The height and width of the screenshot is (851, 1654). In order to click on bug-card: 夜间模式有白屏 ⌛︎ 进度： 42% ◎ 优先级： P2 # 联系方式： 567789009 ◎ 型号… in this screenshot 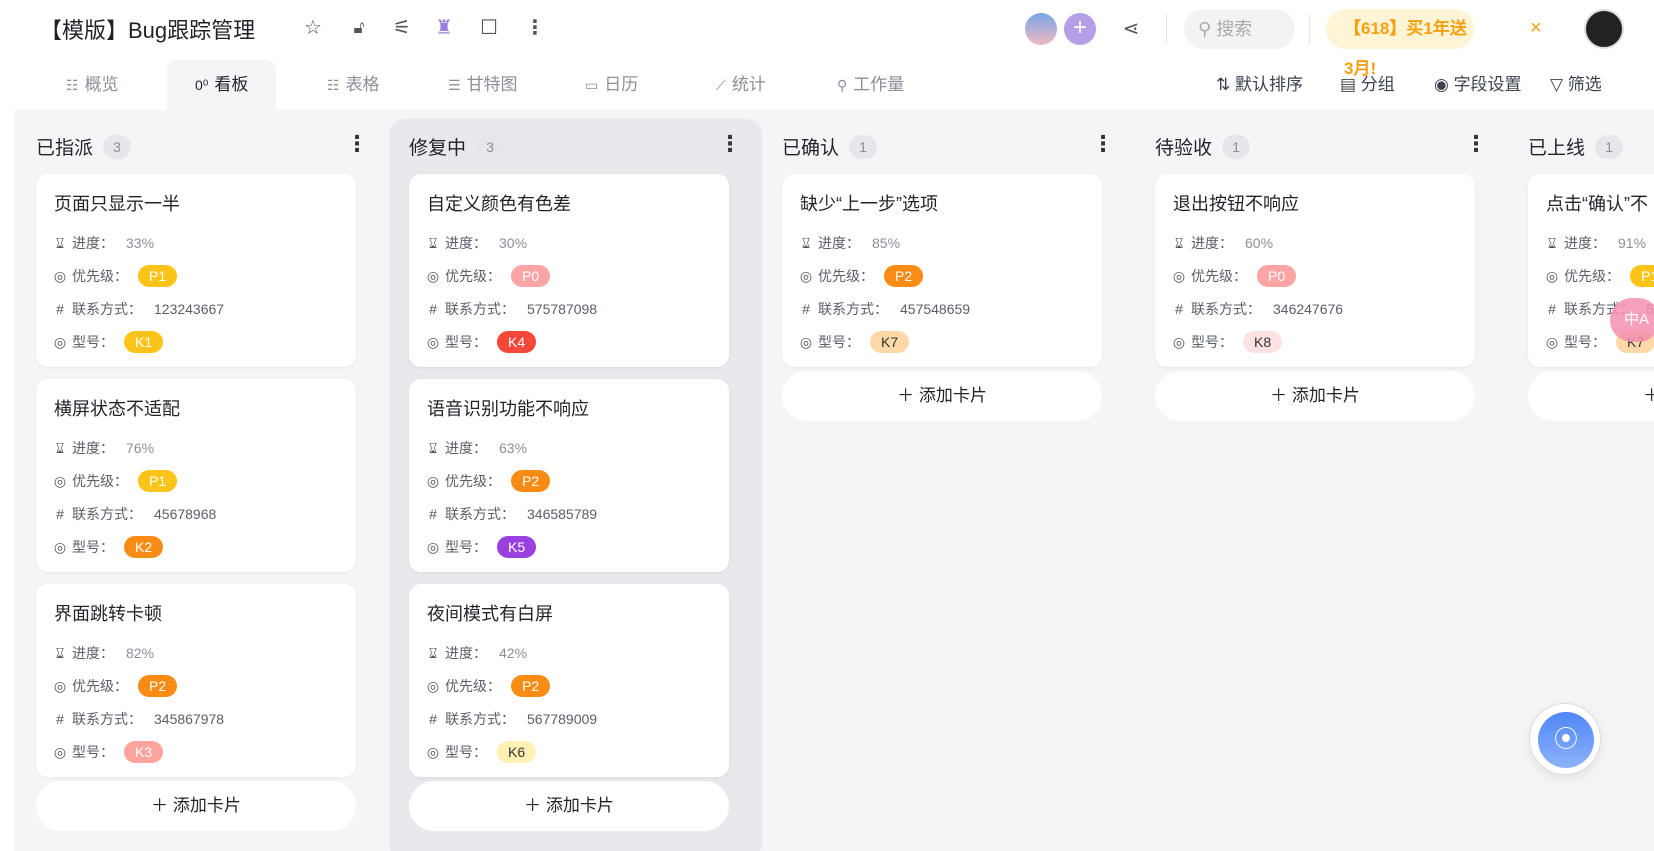, I will do `click(569, 680)`.